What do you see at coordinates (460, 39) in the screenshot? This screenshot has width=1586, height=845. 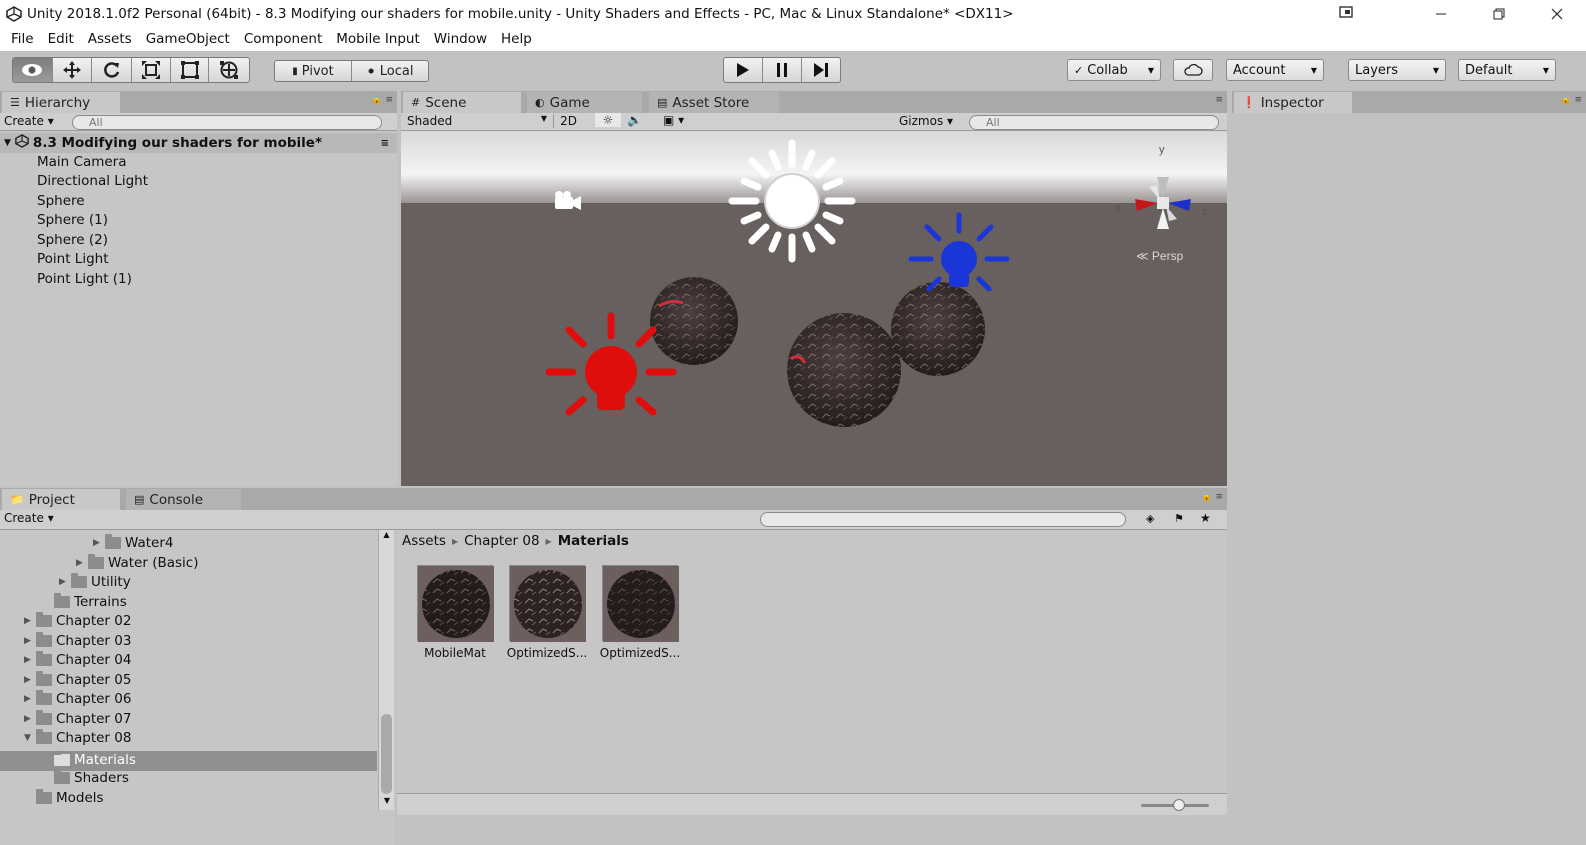 I see `menu-window: Window` at bounding box center [460, 39].